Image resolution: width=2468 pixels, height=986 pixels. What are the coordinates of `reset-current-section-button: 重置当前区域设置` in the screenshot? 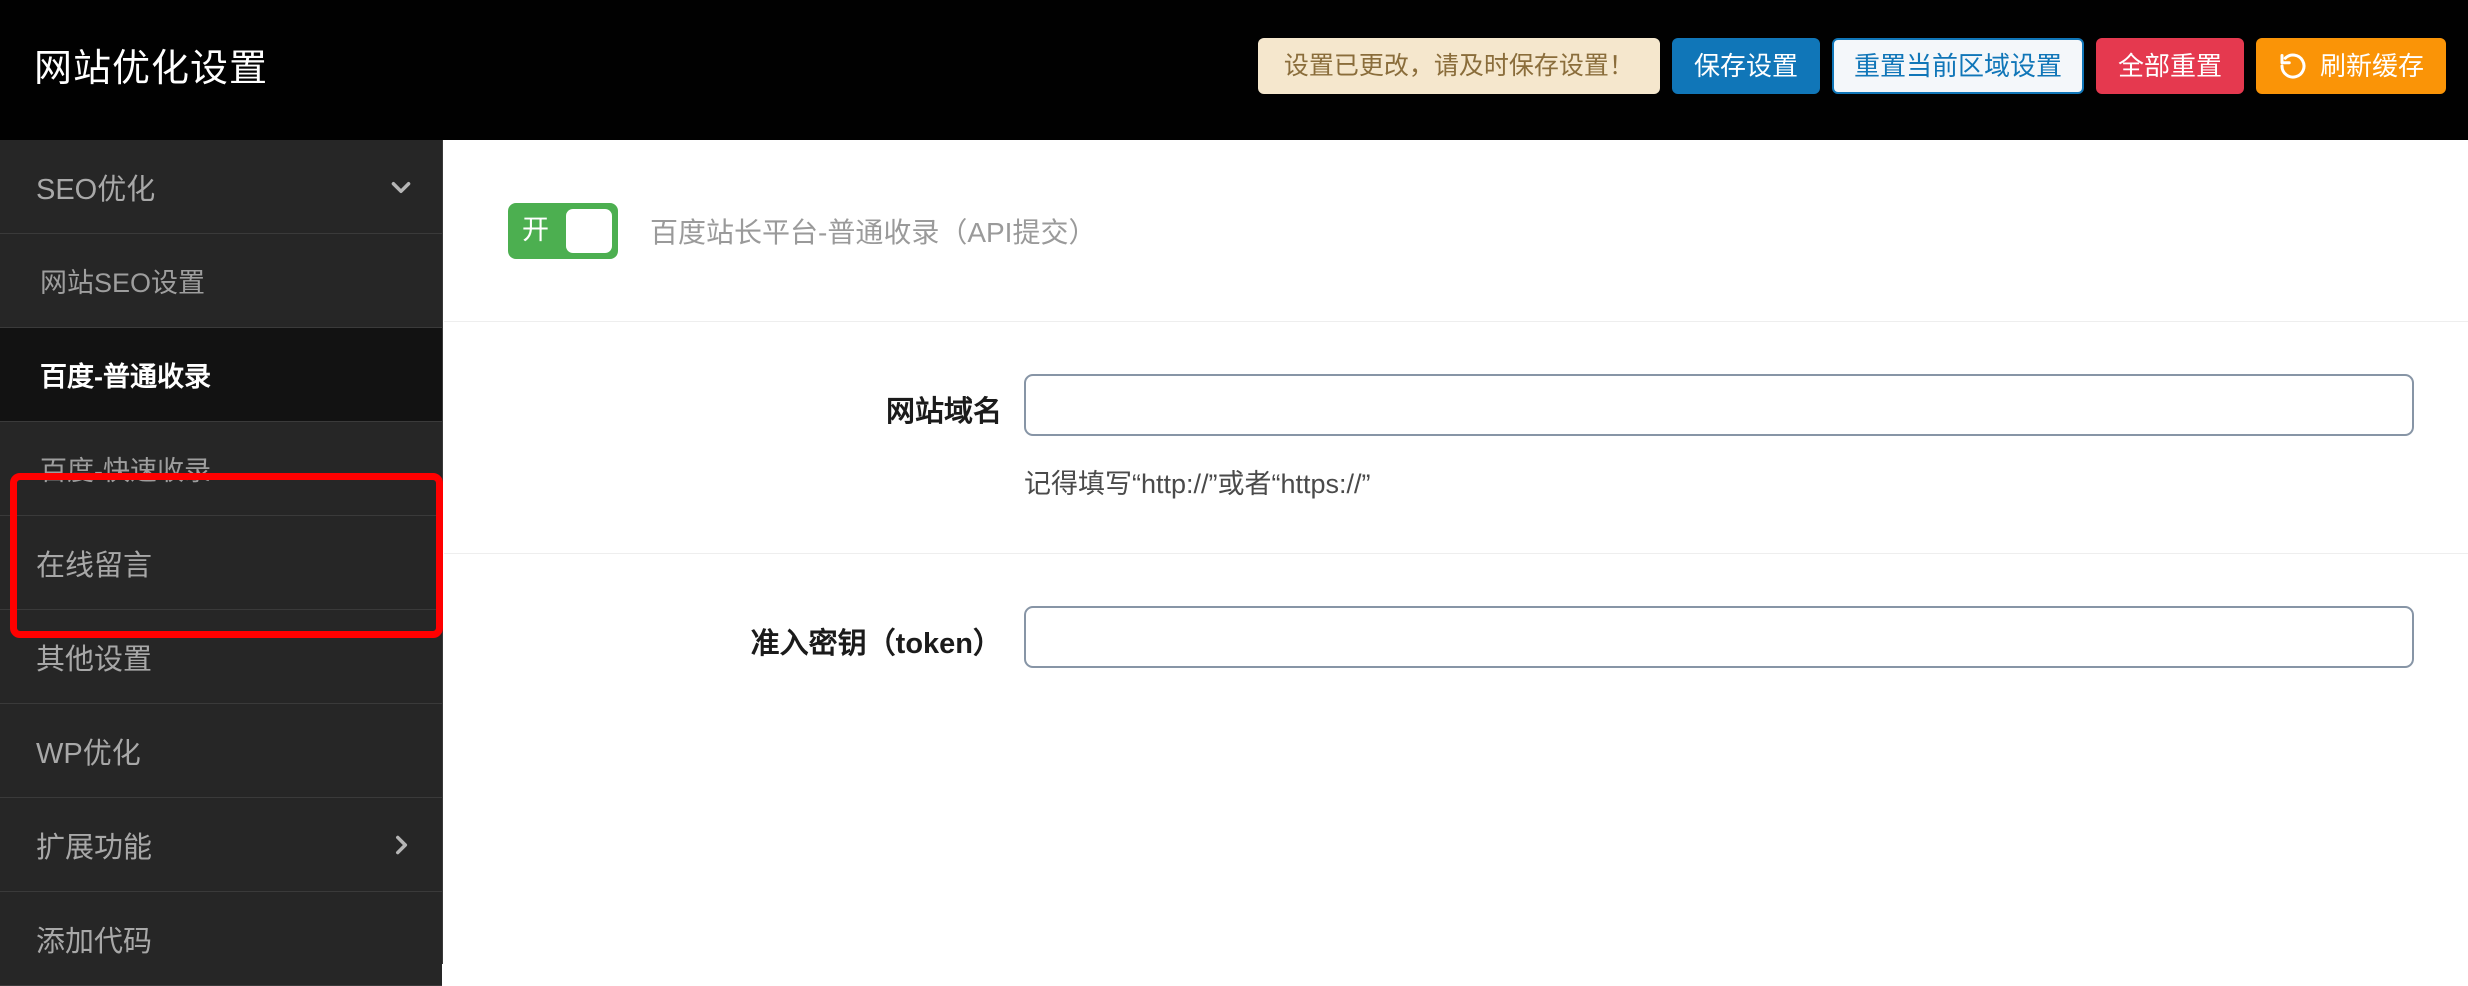 It's located at (1957, 66).